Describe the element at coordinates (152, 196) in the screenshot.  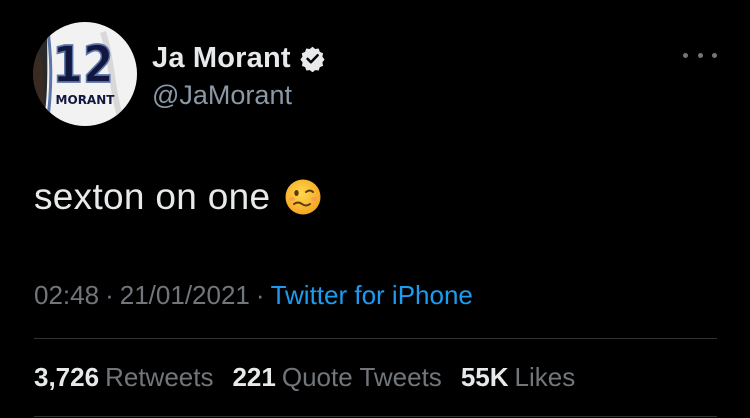
I see `tweet-text: sexton on one` at that location.